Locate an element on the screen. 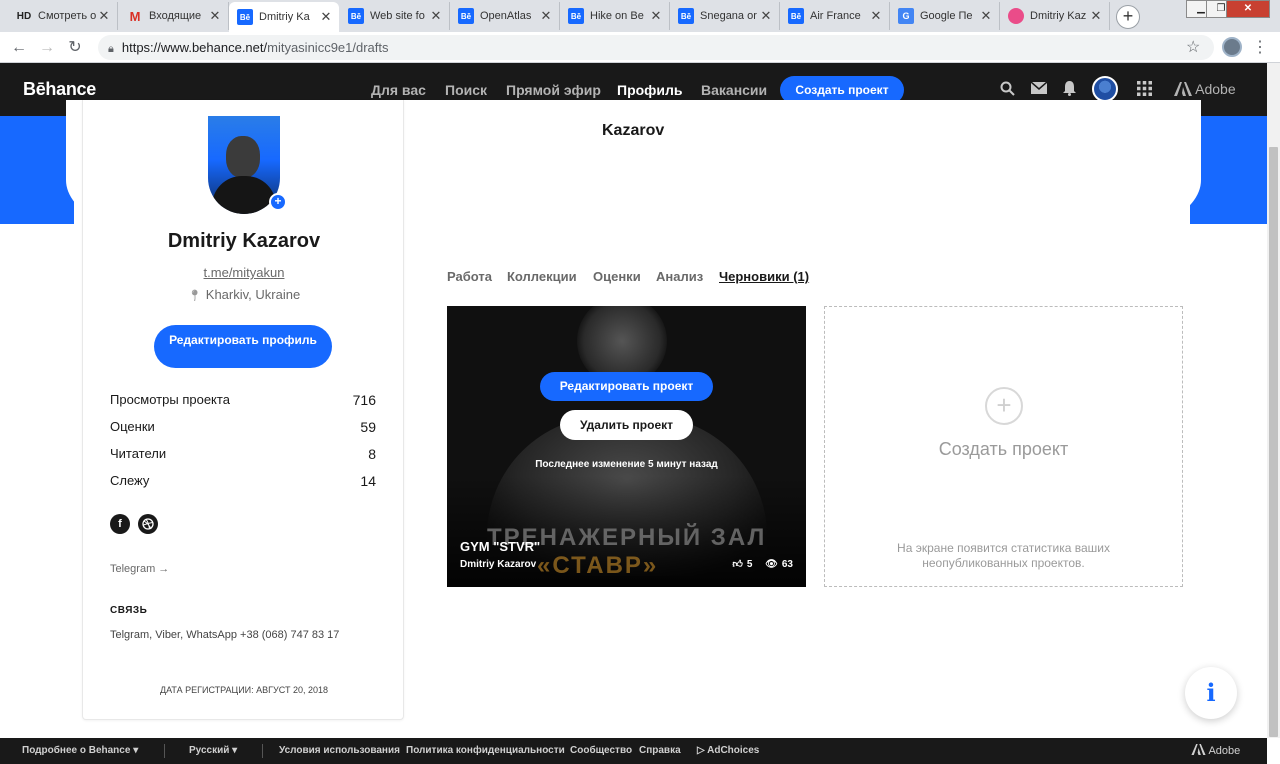  tab-collections: Коллекции is located at coordinates (542, 276).